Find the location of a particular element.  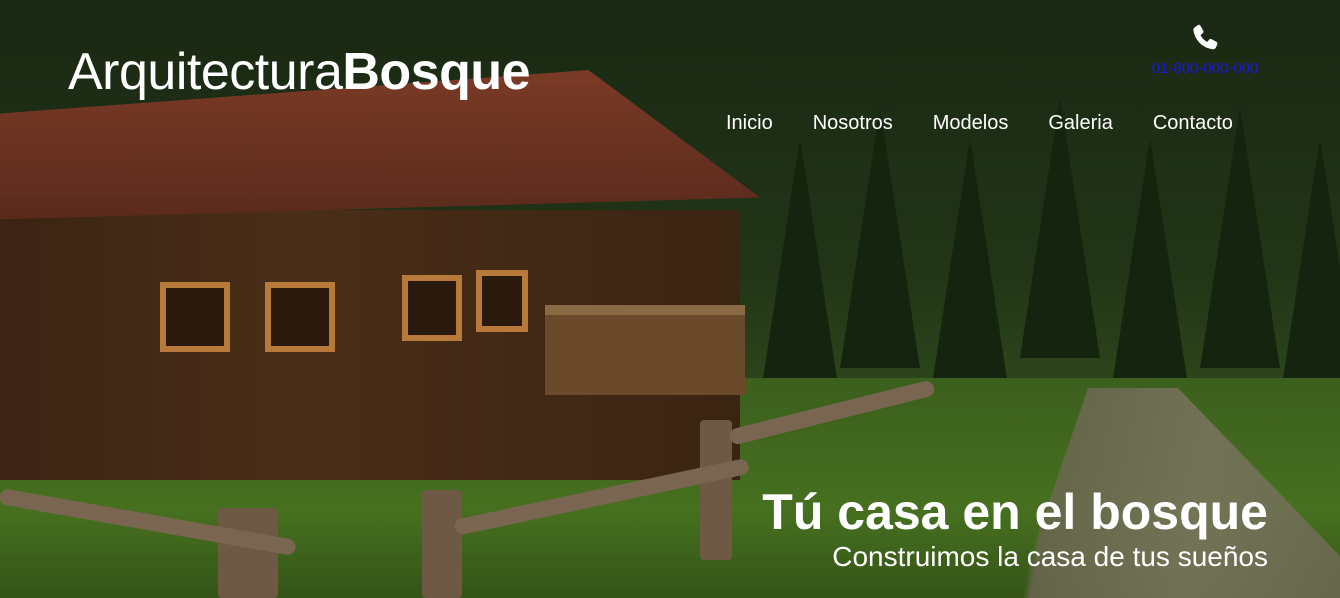

logo-light-text: Arquitectura is located at coordinates (205, 72).